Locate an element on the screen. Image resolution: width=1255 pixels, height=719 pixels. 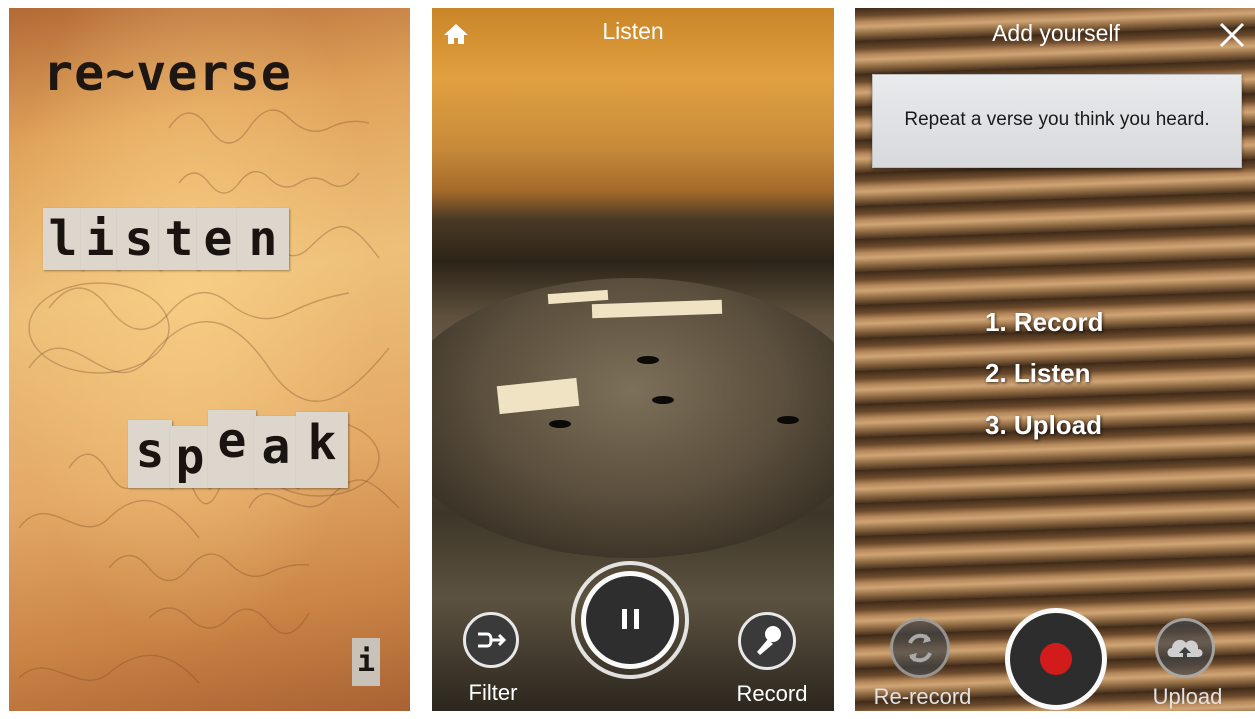
info-button: i is located at coordinates (366, 662).